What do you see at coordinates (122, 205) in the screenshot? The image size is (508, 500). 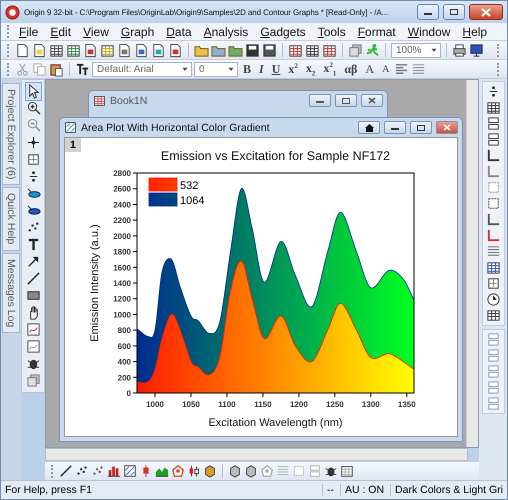 I see `y-tick-label: 2400` at bounding box center [122, 205].